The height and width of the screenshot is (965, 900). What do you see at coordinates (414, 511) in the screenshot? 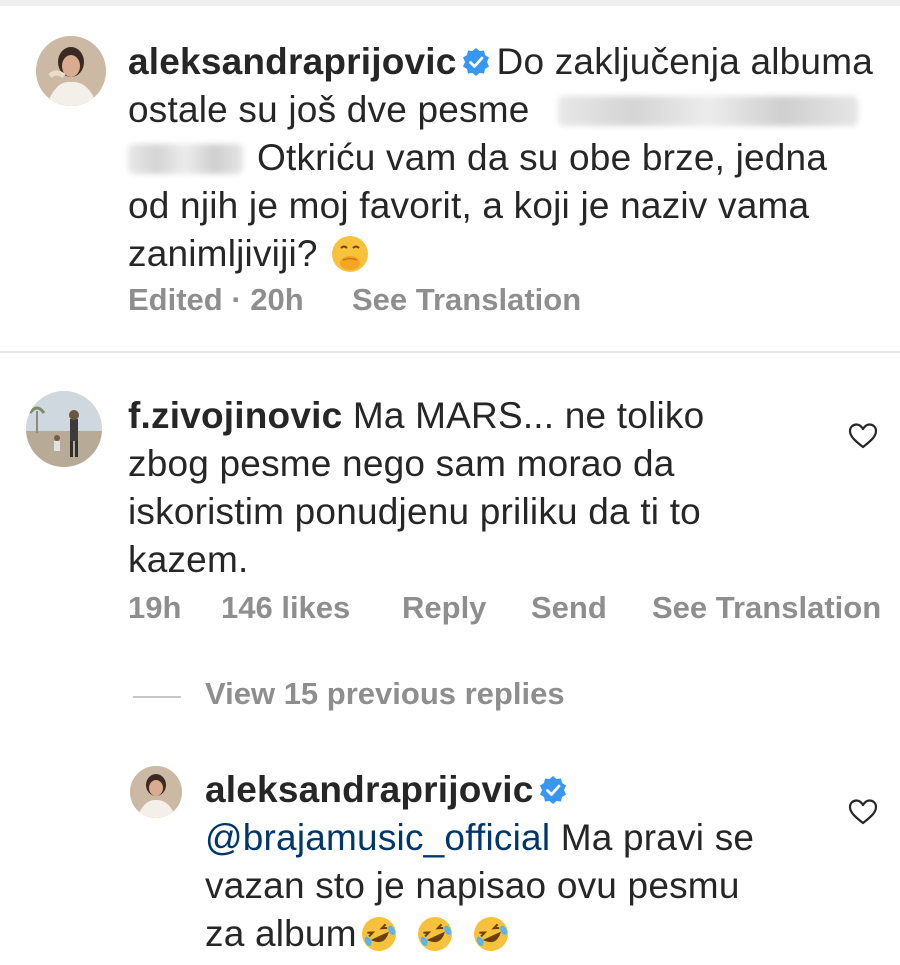
I see `comment-text-line: iskoristim ponudjenu priliku da ti to` at bounding box center [414, 511].